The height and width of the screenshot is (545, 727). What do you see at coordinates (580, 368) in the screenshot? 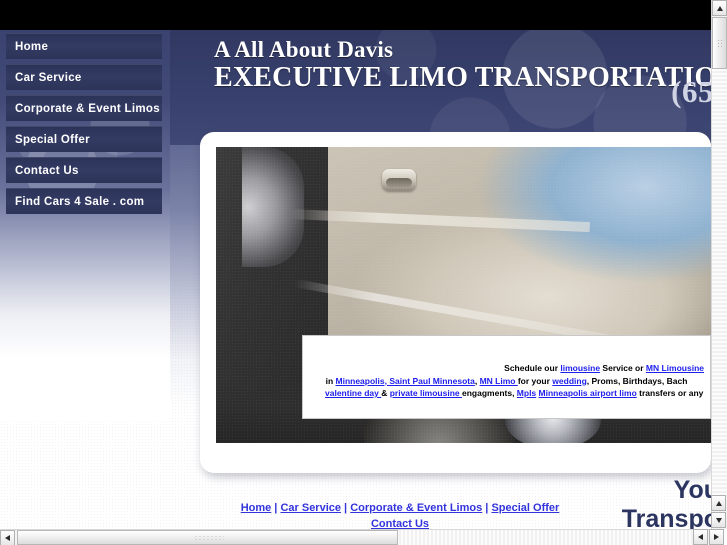
I see `link-limousine: limousine` at bounding box center [580, 368].